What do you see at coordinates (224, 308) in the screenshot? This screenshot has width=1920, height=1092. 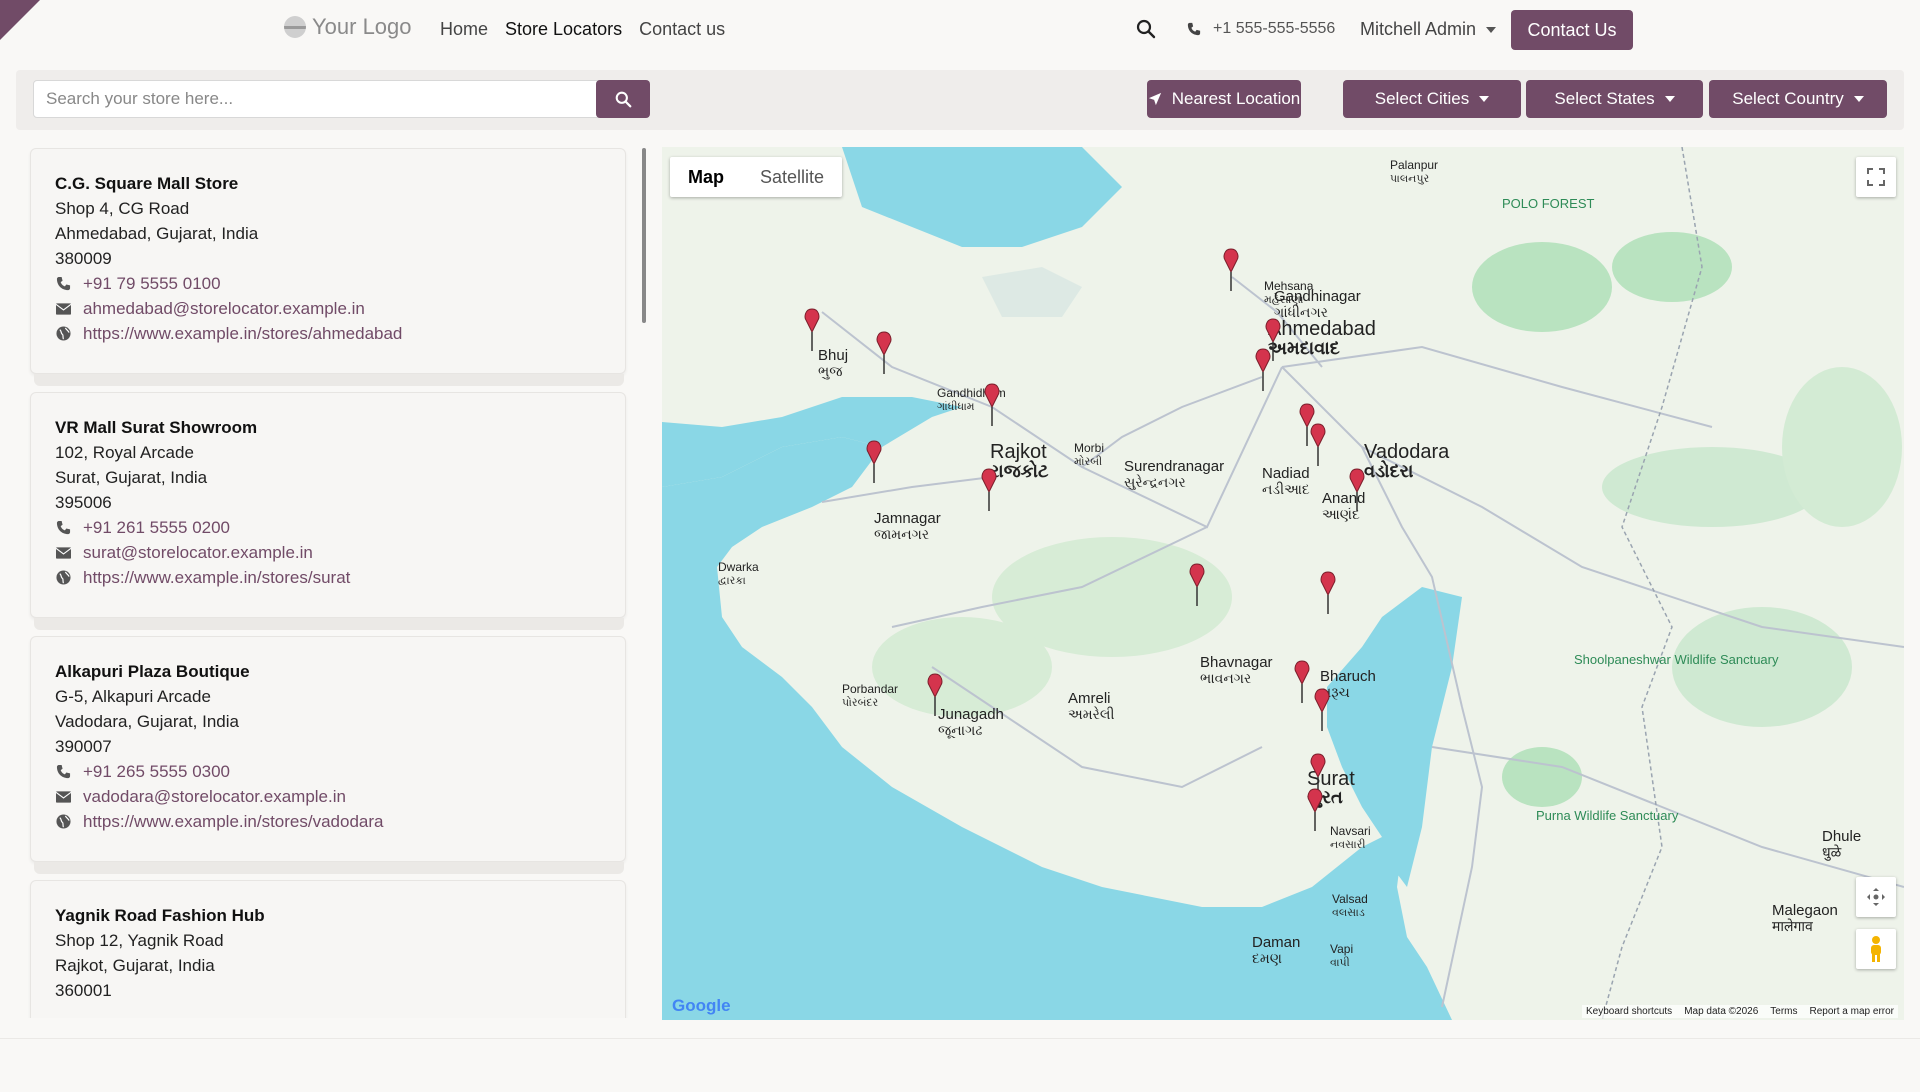 I see `store-email-text: ahmedabad@storelocator.example.in` at bounding box center [224, 308].